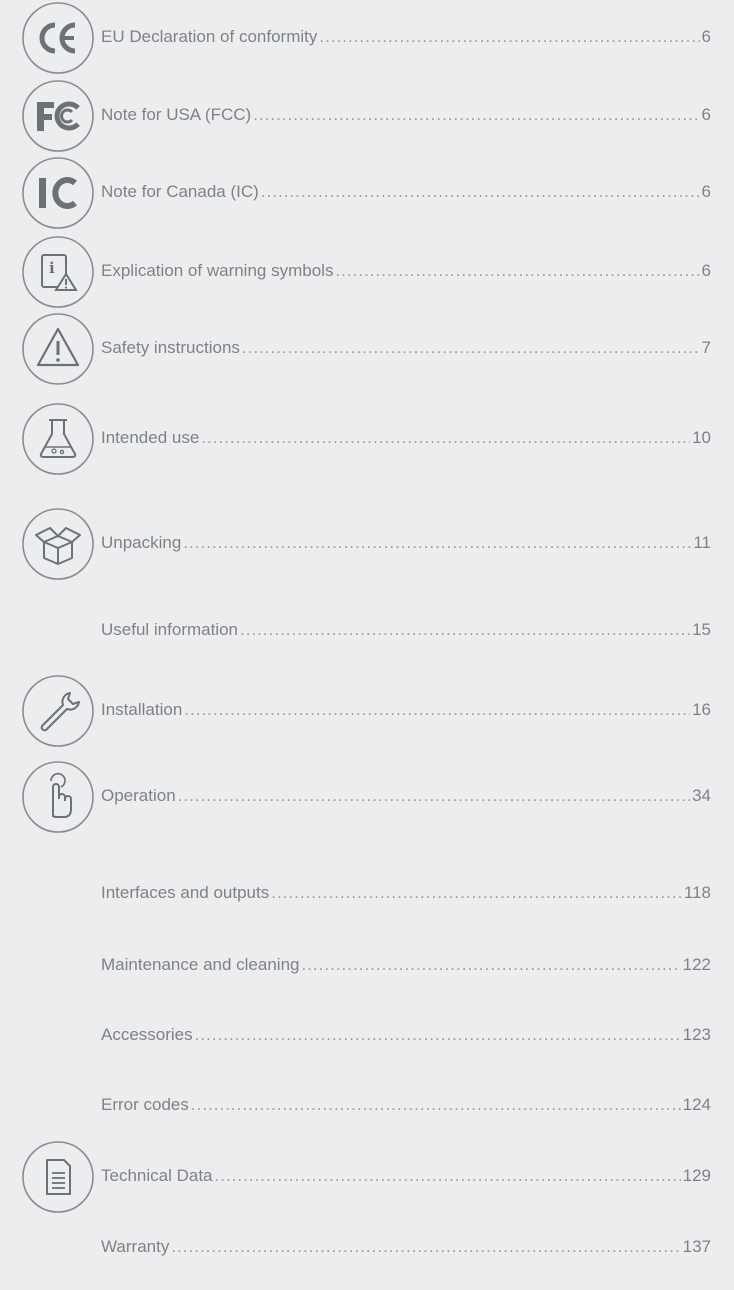  I want to click on toc-entry-page: 129, so click(696, 1175).